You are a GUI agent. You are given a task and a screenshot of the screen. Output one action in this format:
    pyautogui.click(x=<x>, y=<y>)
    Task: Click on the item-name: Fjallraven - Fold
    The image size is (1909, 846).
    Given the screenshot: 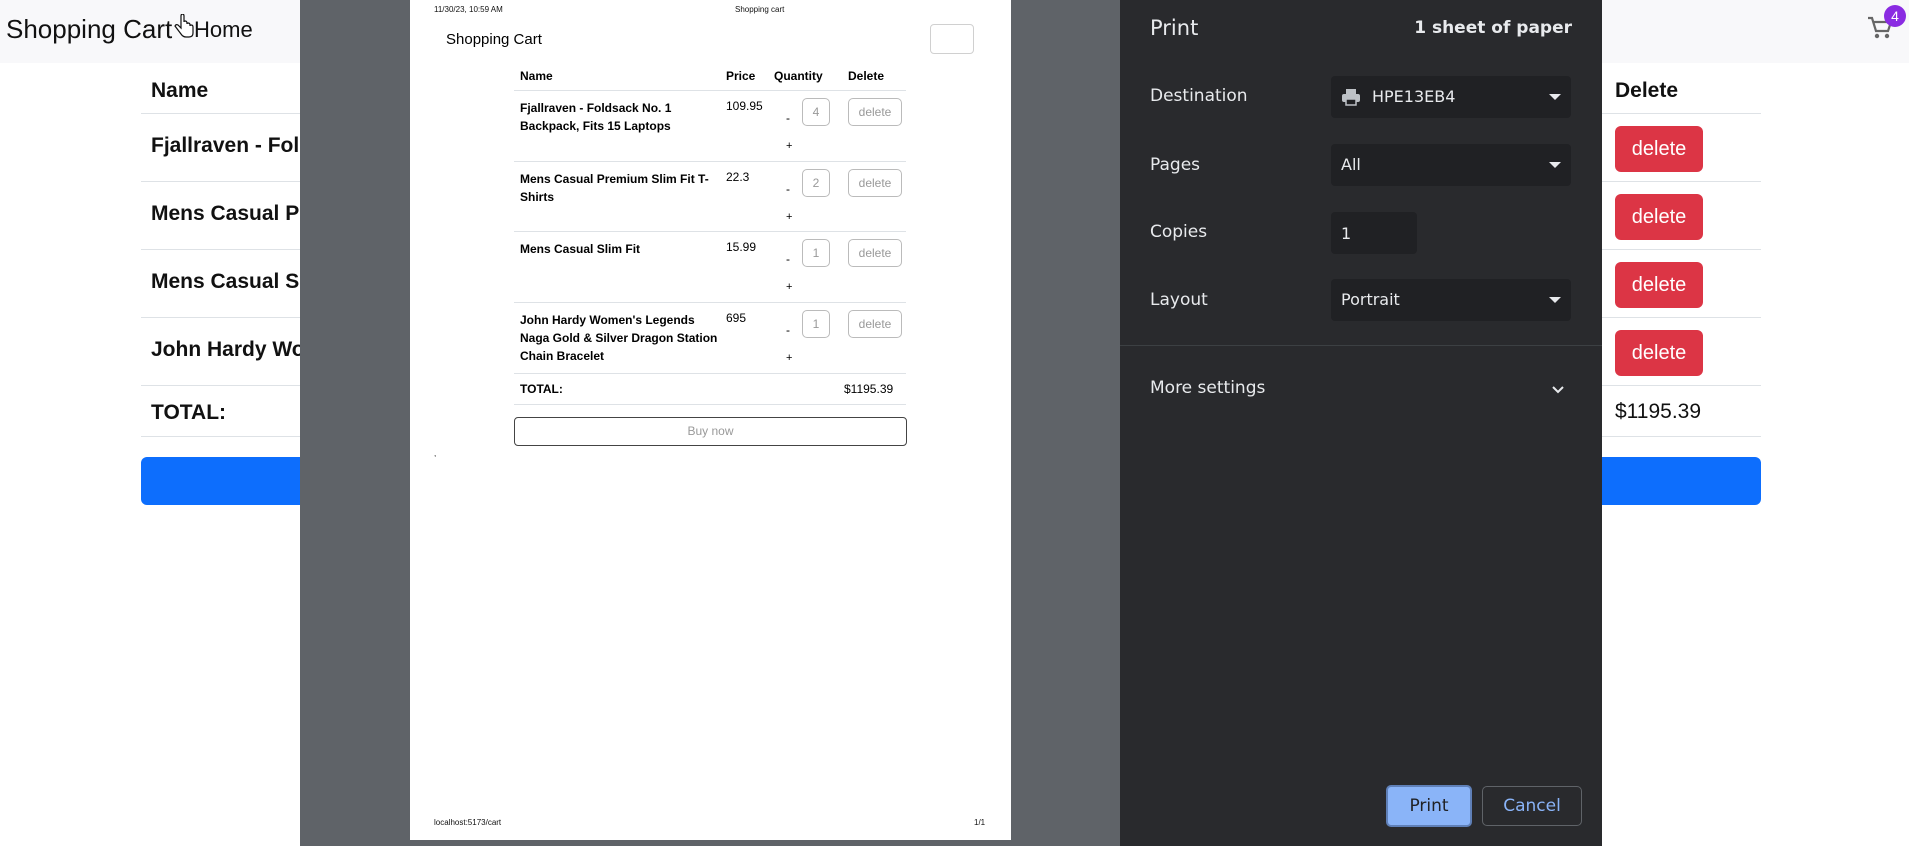 What is the action you would take?
    pyautogui.click(x=232, y=145)
    